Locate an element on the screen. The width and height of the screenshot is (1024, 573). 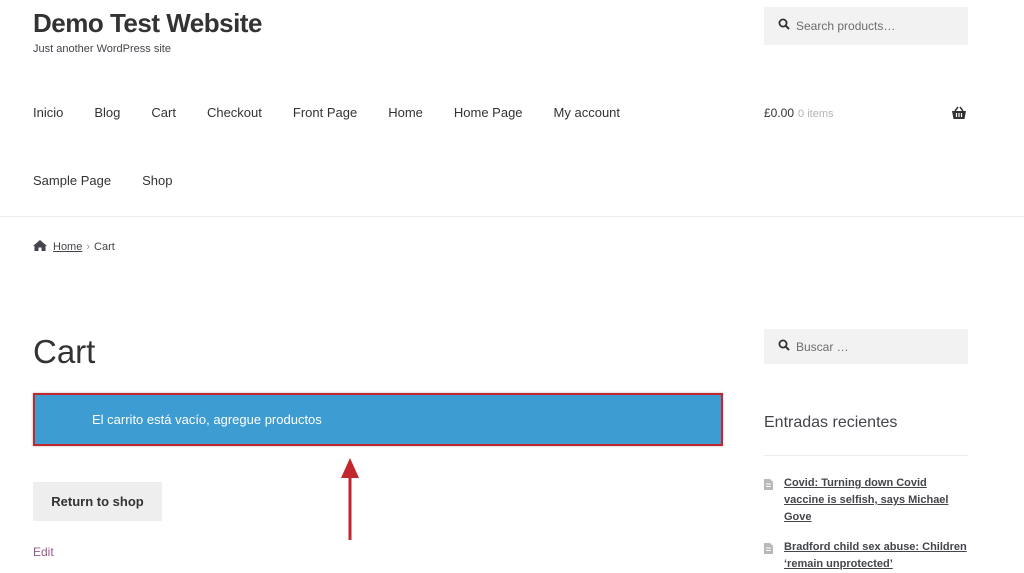
widget-divider is located at coordinates (866, 455).